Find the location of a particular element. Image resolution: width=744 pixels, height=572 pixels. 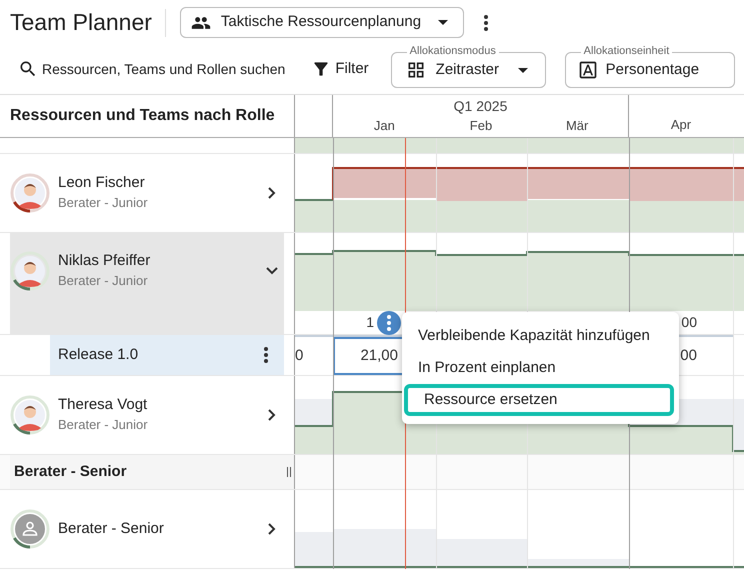

resource-name: Niklas Pfeiffer is located at coordinates (105, 261).